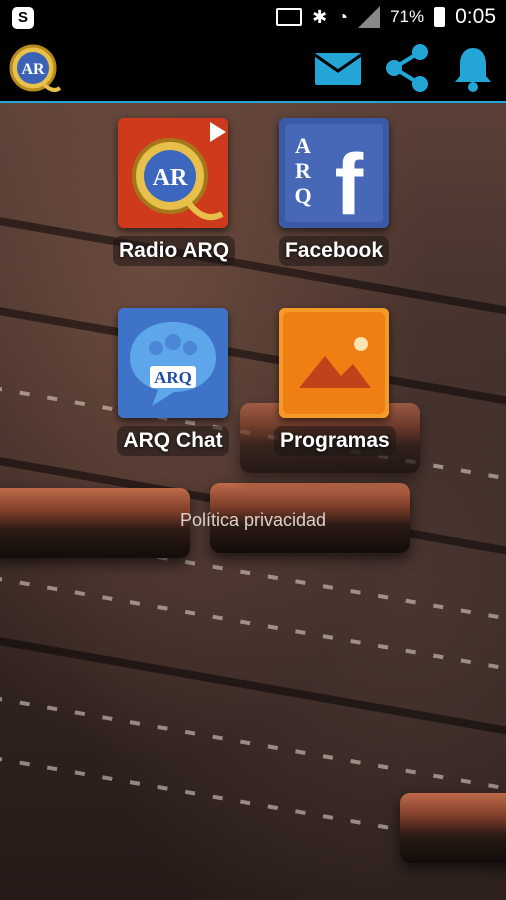 The width and height of the screenshot is (506, 900). What do you see at coordinates (173, 377) in the screenshot?
I see `svg-text: ARQ` at bounding box center [173, 377].